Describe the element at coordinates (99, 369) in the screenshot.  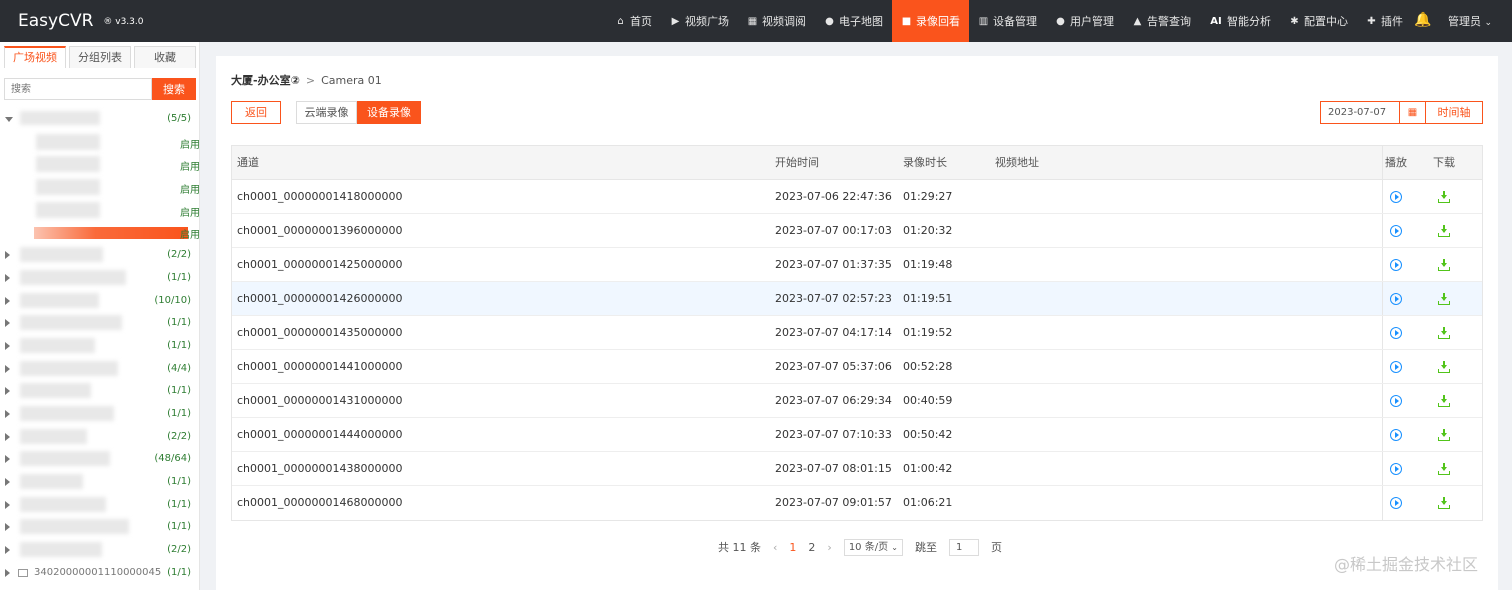
I see `tree-group: (4/4)` at that location.